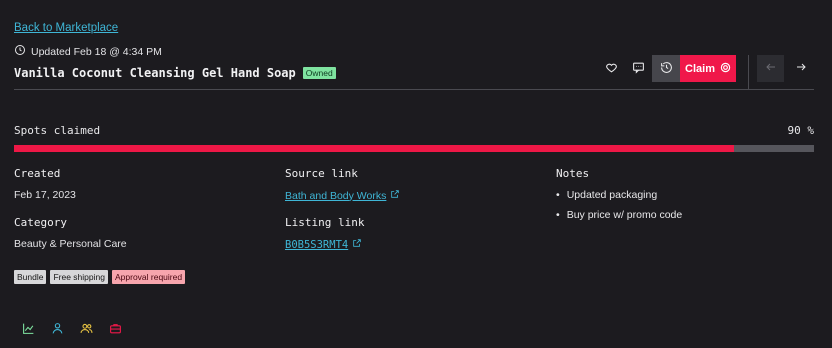  What do you see at coordinates (748, 72) in the screenshot?
I see `toolbar-divider` at bounding box center [748, 72].